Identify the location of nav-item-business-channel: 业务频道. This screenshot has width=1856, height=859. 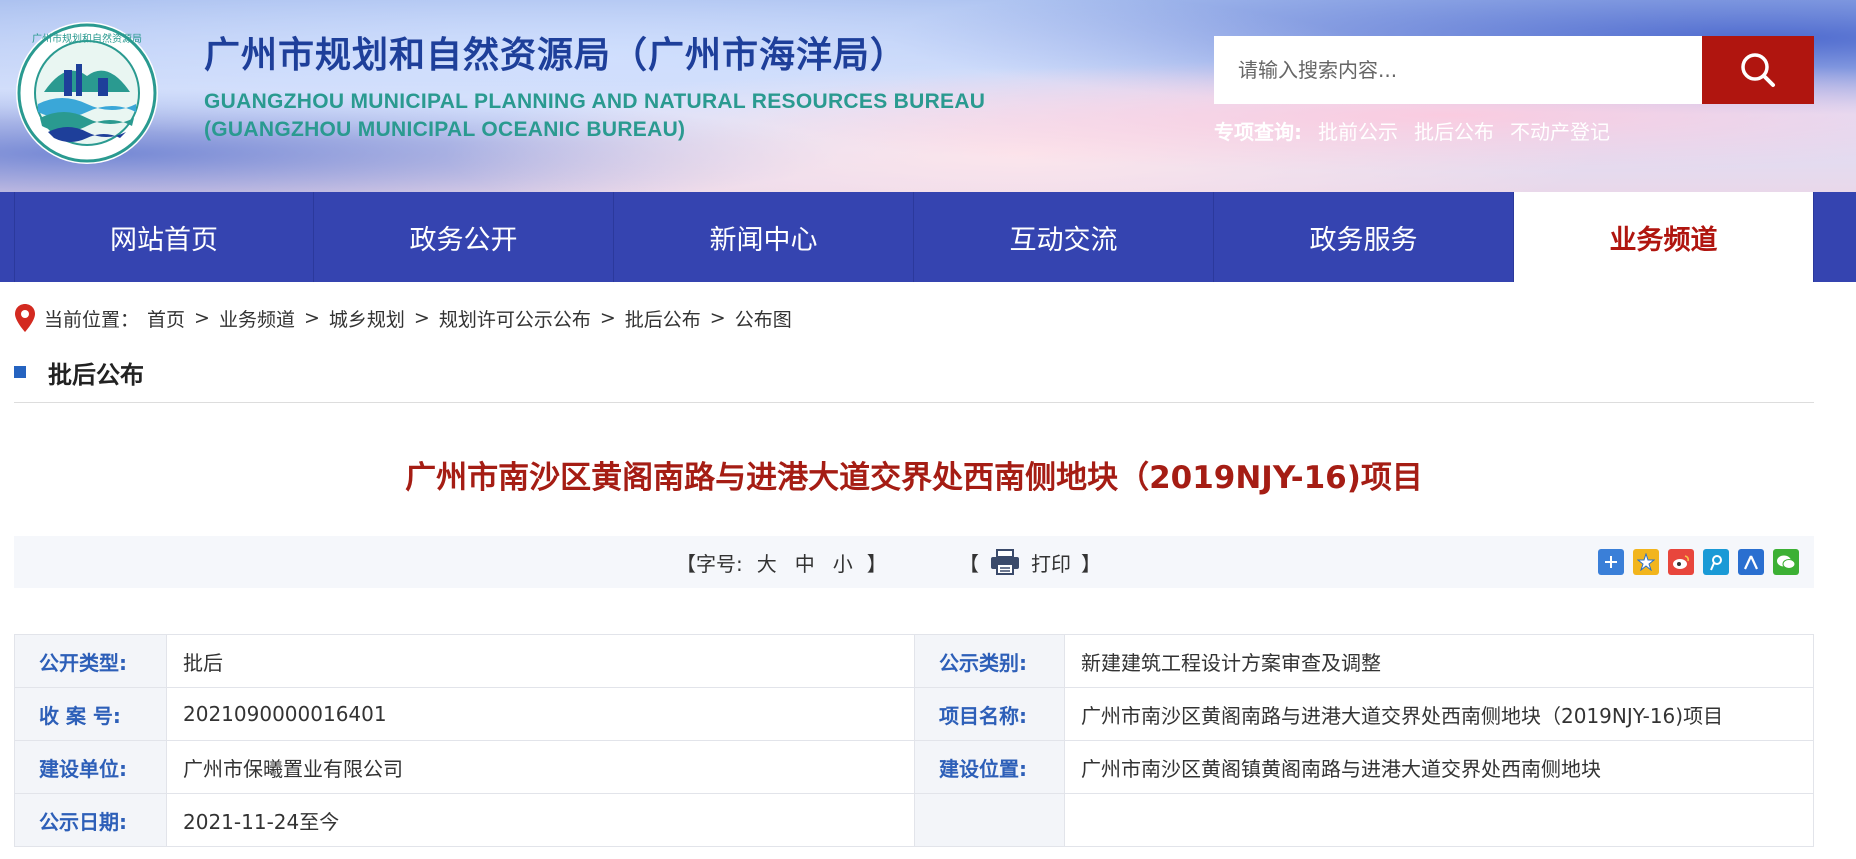
(1664, 237).